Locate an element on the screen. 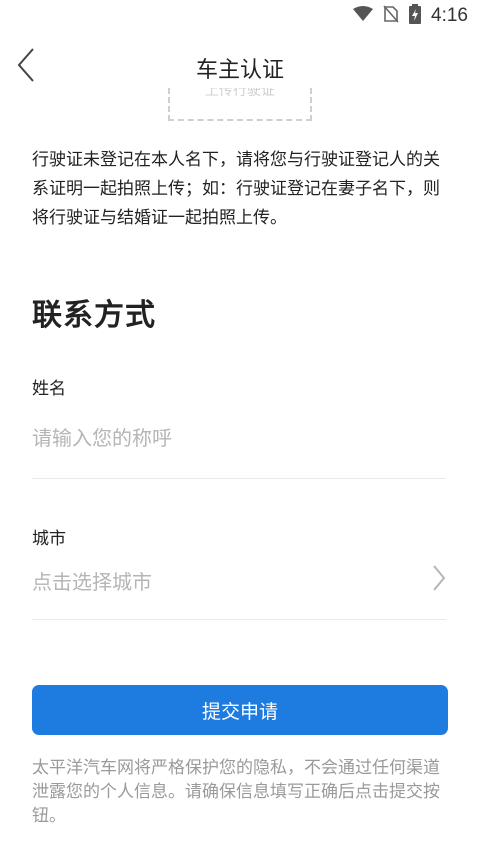 This screenshot has width=480, height=853. status-bar: 4:16 is located at coordinates (240, 16).